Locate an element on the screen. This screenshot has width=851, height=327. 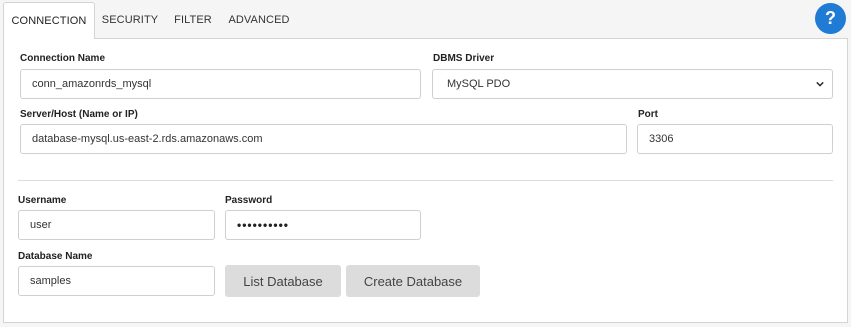
chevron-down-icon is located at coordinates (820, 84).